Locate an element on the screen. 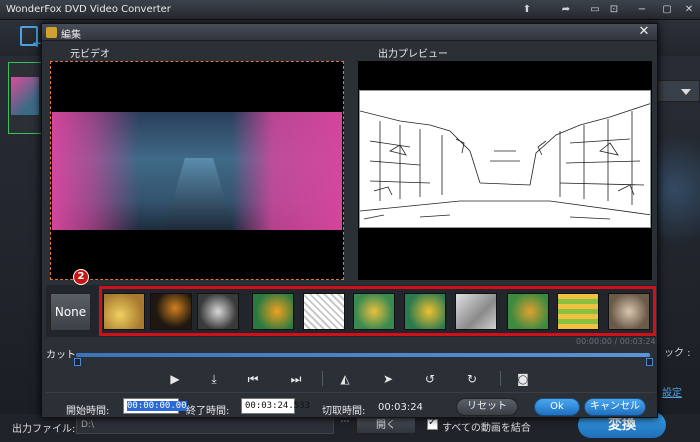 This screenshot has width=700, height=442. trim-range is located at coordinates (363, 355).